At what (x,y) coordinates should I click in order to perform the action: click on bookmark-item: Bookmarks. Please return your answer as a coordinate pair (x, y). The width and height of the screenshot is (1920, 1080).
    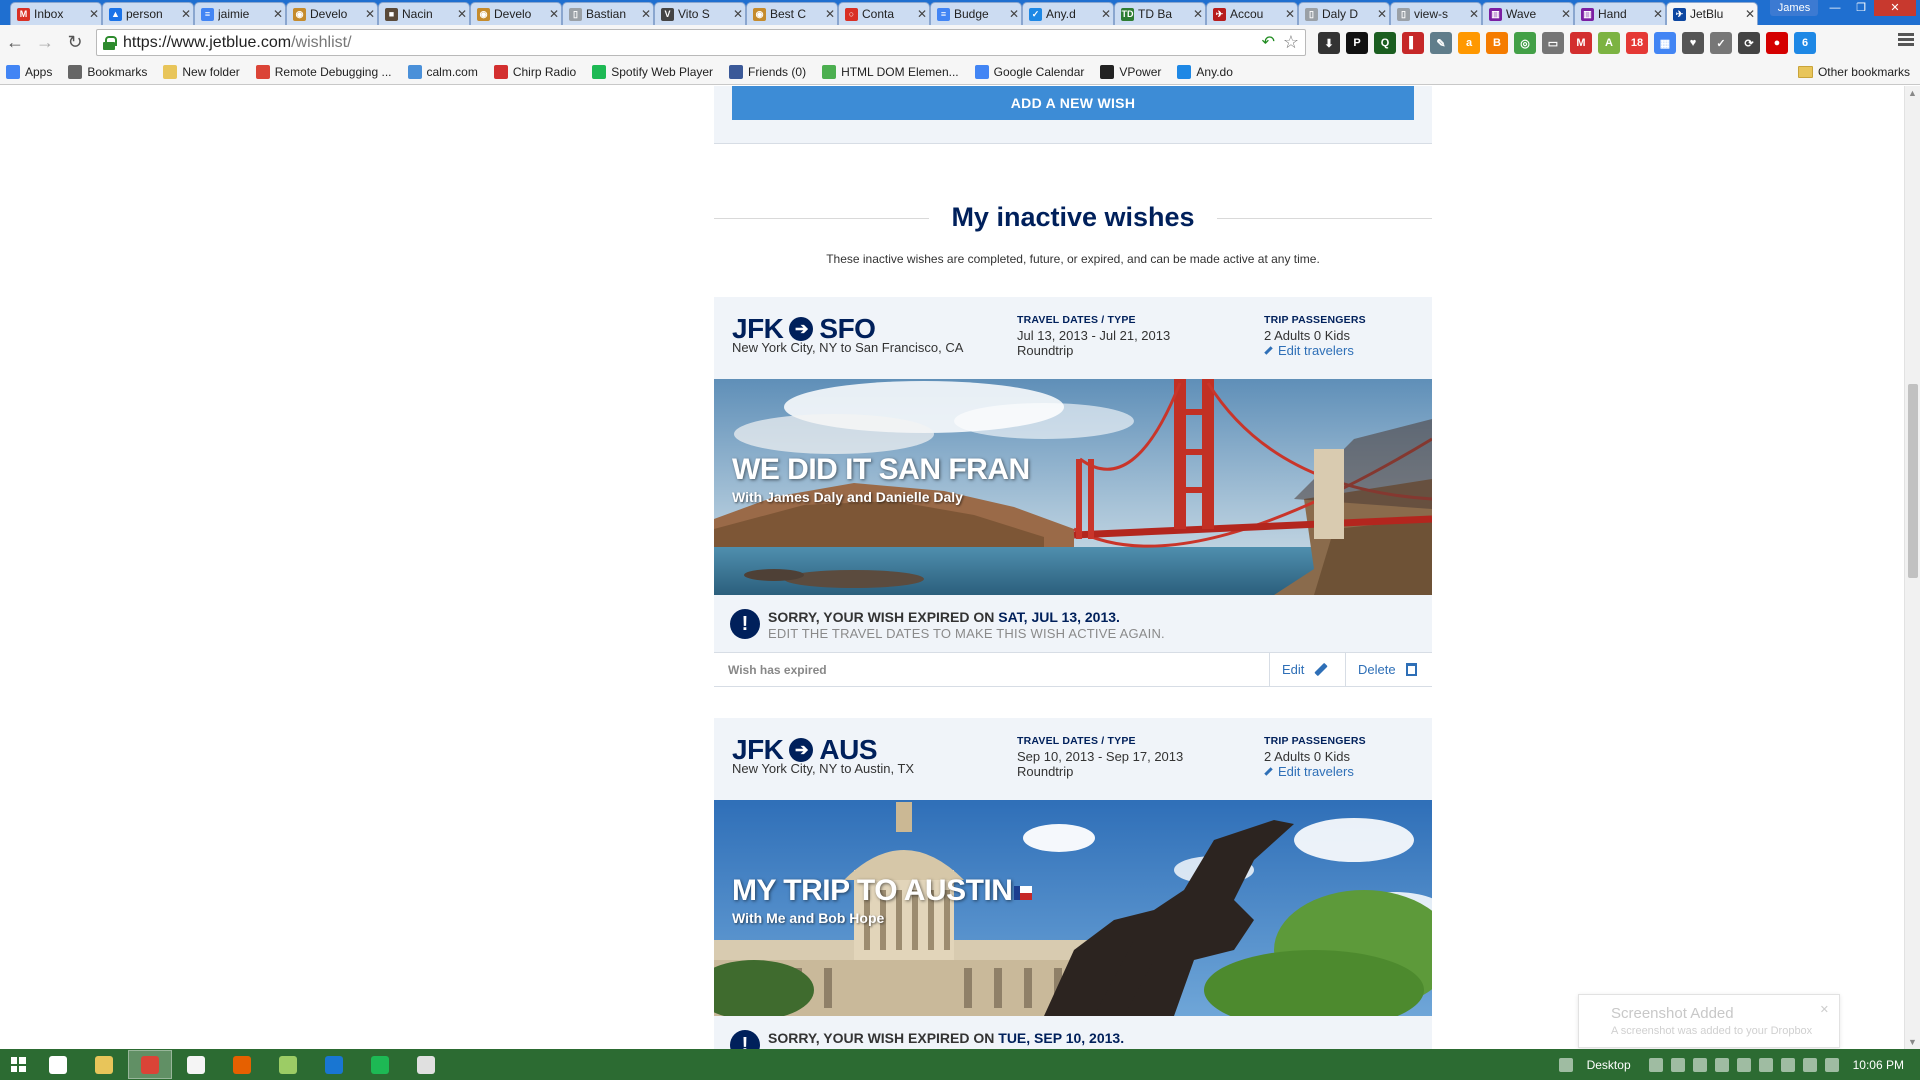
    Looking at the image, I should click on (107, 72).